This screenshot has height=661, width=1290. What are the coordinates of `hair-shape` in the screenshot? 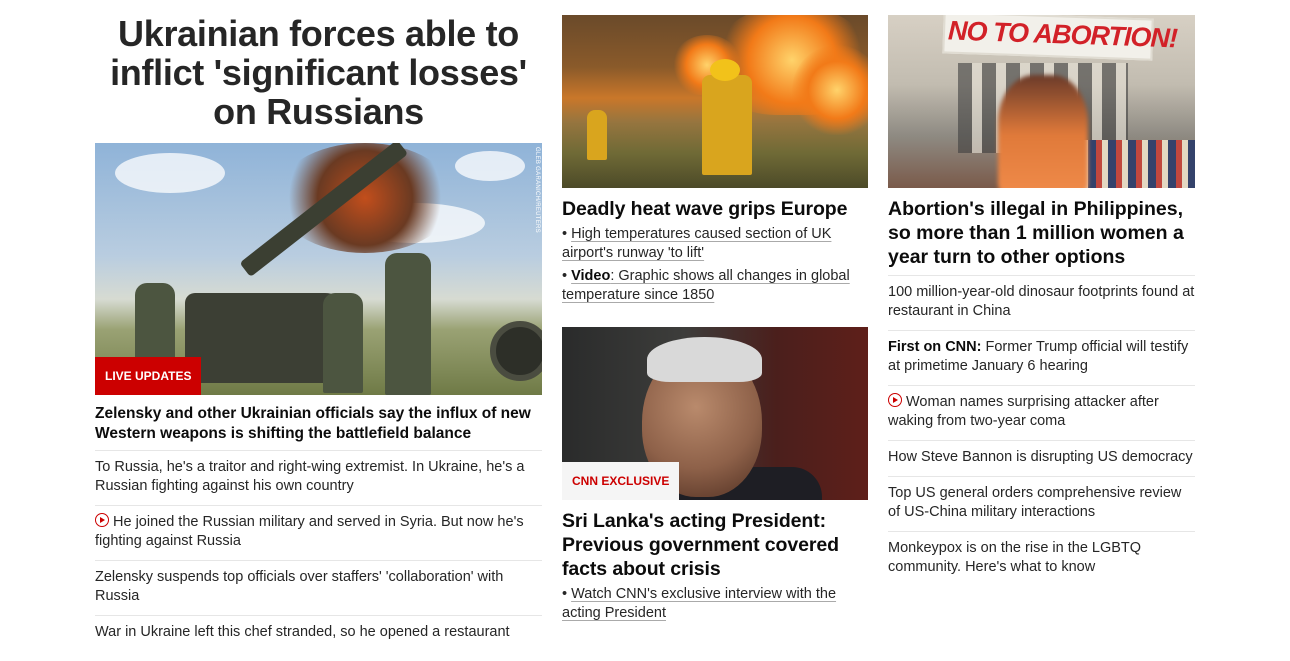 It's located at (704, 359).